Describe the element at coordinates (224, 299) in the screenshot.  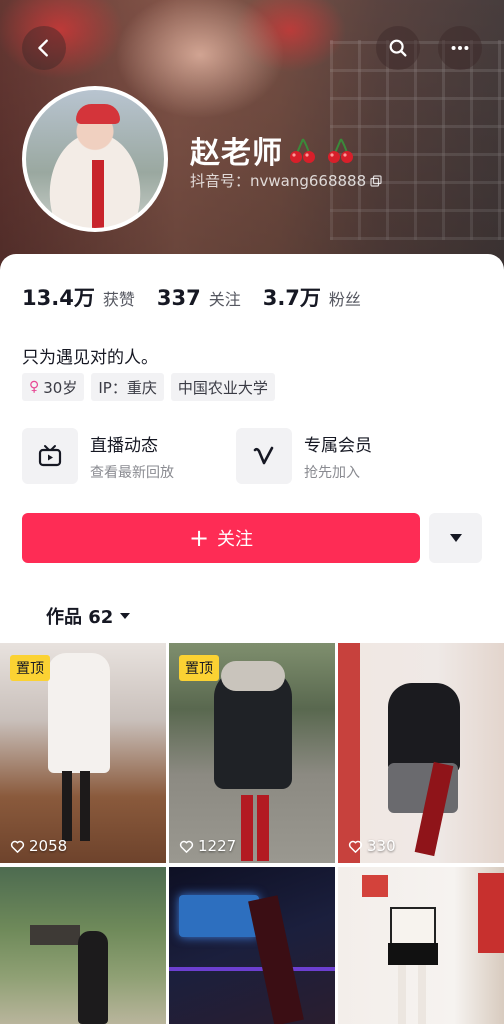
I see `stat-label: 关注` at that location.